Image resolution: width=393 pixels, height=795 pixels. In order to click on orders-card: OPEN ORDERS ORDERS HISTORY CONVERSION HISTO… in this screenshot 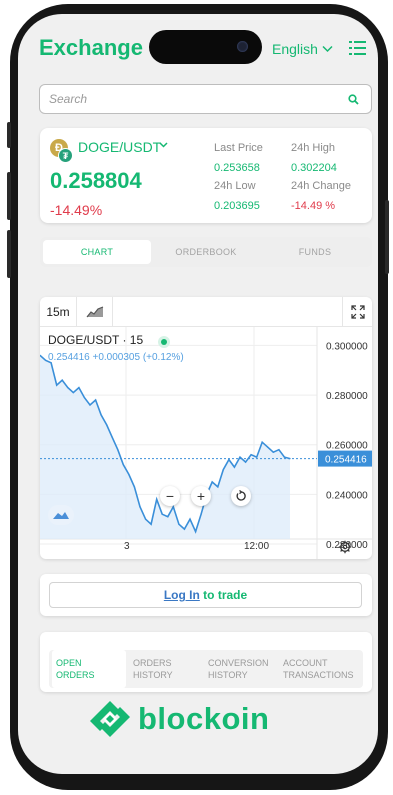, I will do `click(206, 662)`.